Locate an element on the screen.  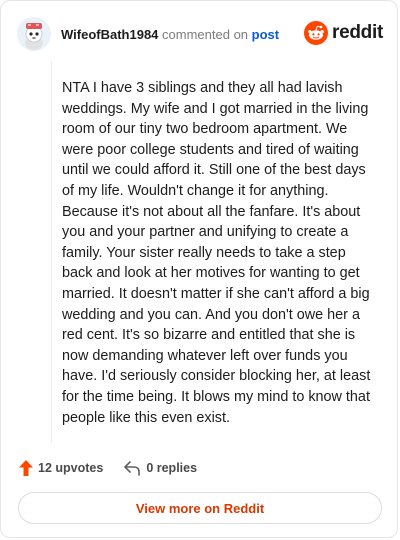
comment-meta: WifeofBath1984 commented on post is located at coordinates (170, 34).